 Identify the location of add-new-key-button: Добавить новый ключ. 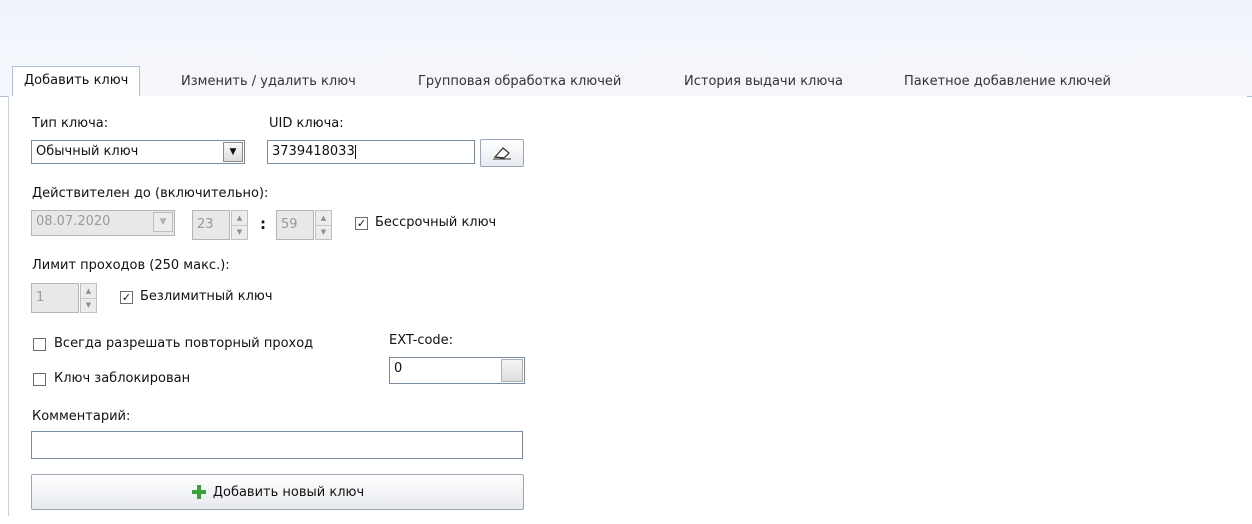
(277, 492).